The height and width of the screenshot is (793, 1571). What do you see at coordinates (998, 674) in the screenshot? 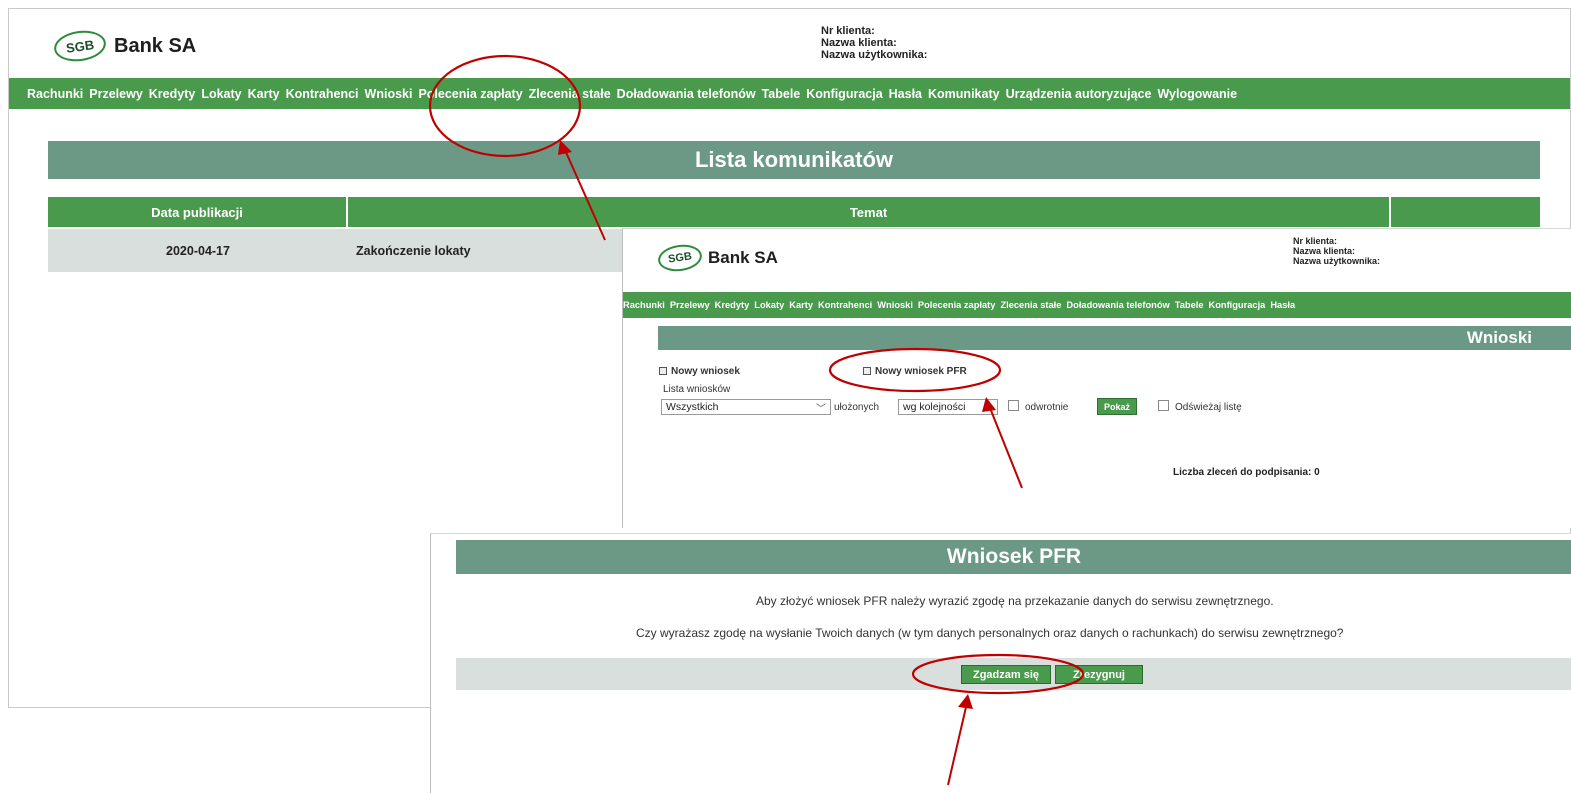
I see `highlight-ellipse-agree` at bounding box center [998, 674].